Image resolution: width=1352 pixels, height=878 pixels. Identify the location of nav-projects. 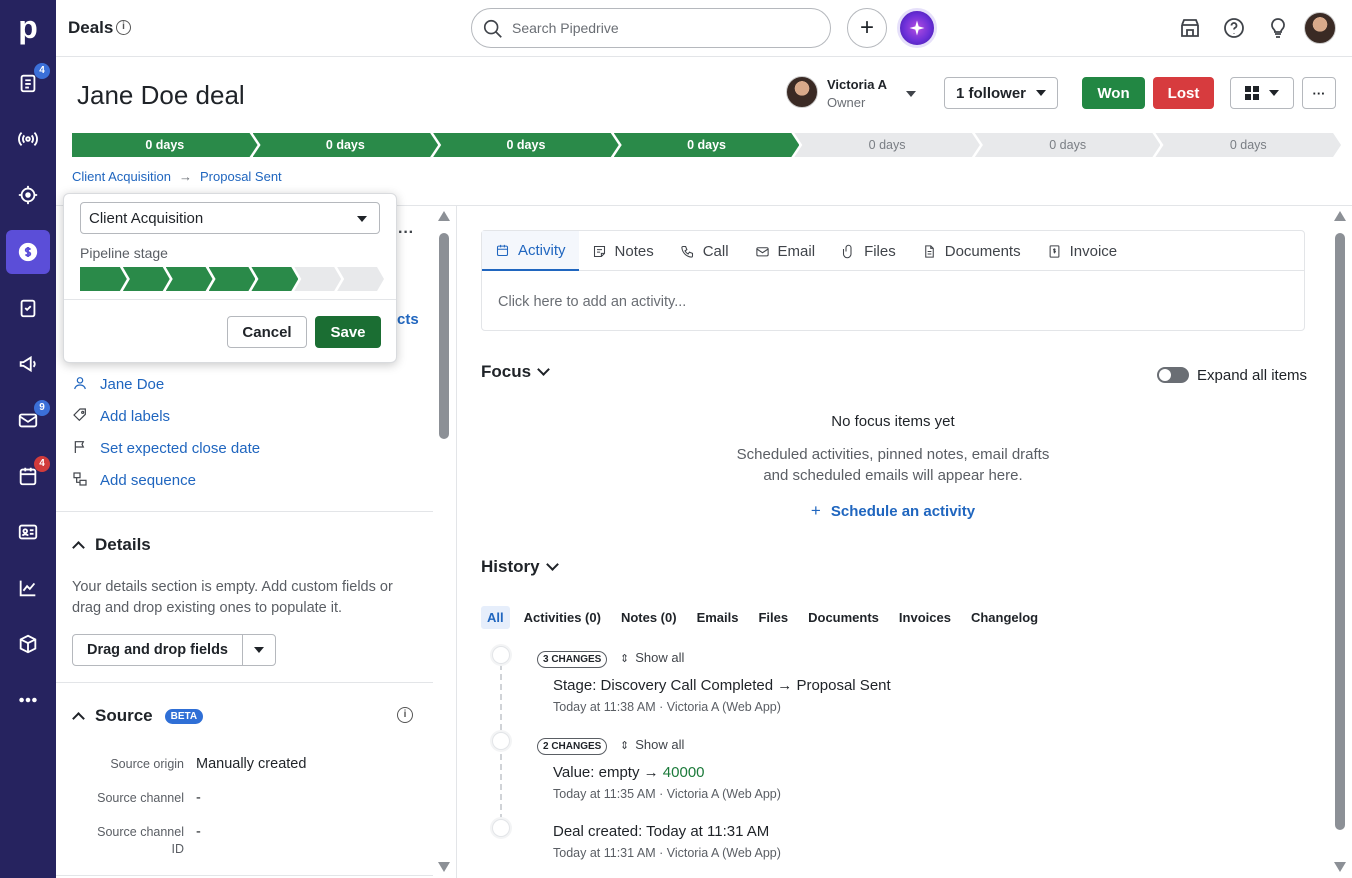
(28, 195).